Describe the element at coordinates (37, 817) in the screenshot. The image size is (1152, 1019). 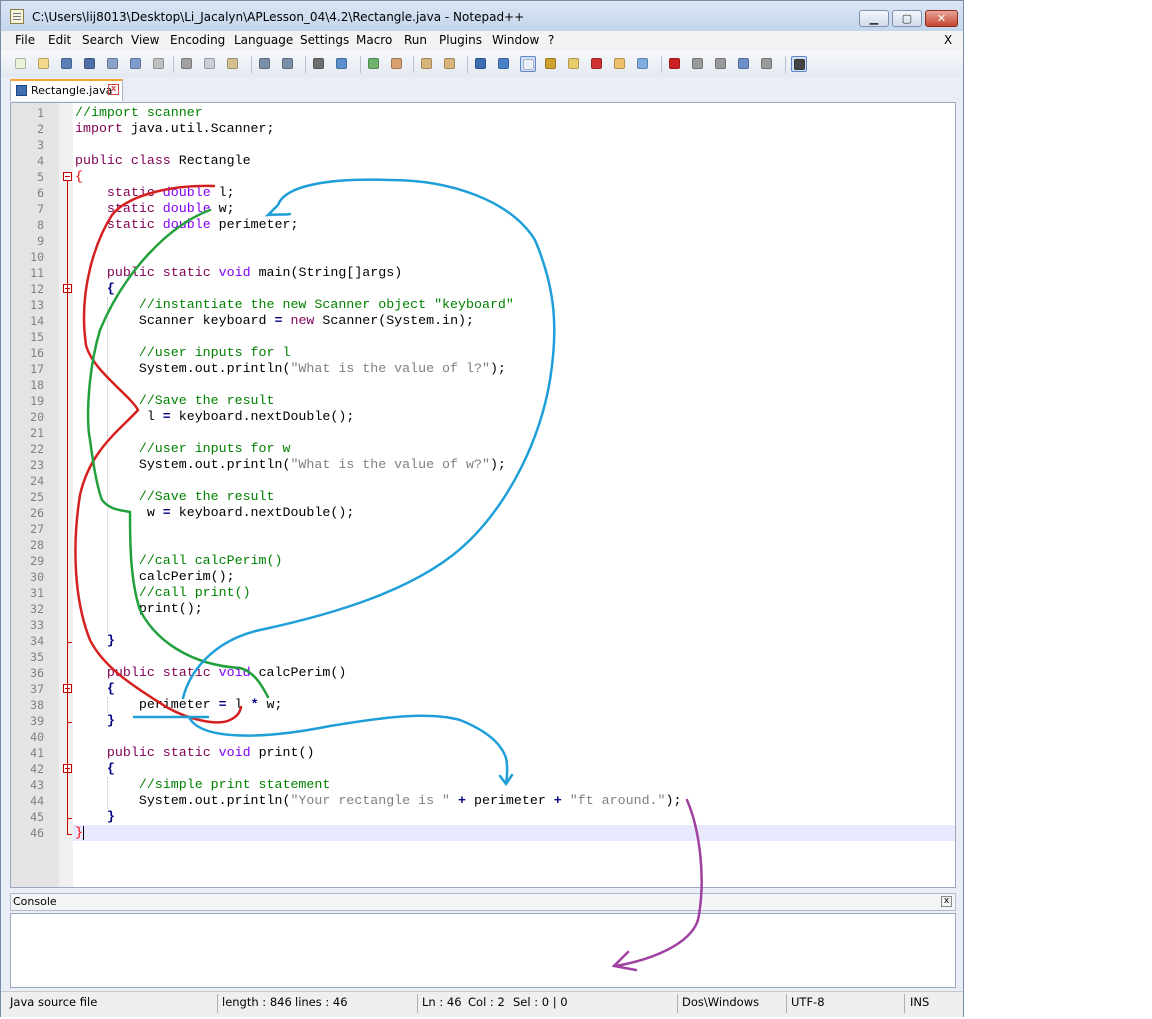
I see `line-number: 45` at that location.